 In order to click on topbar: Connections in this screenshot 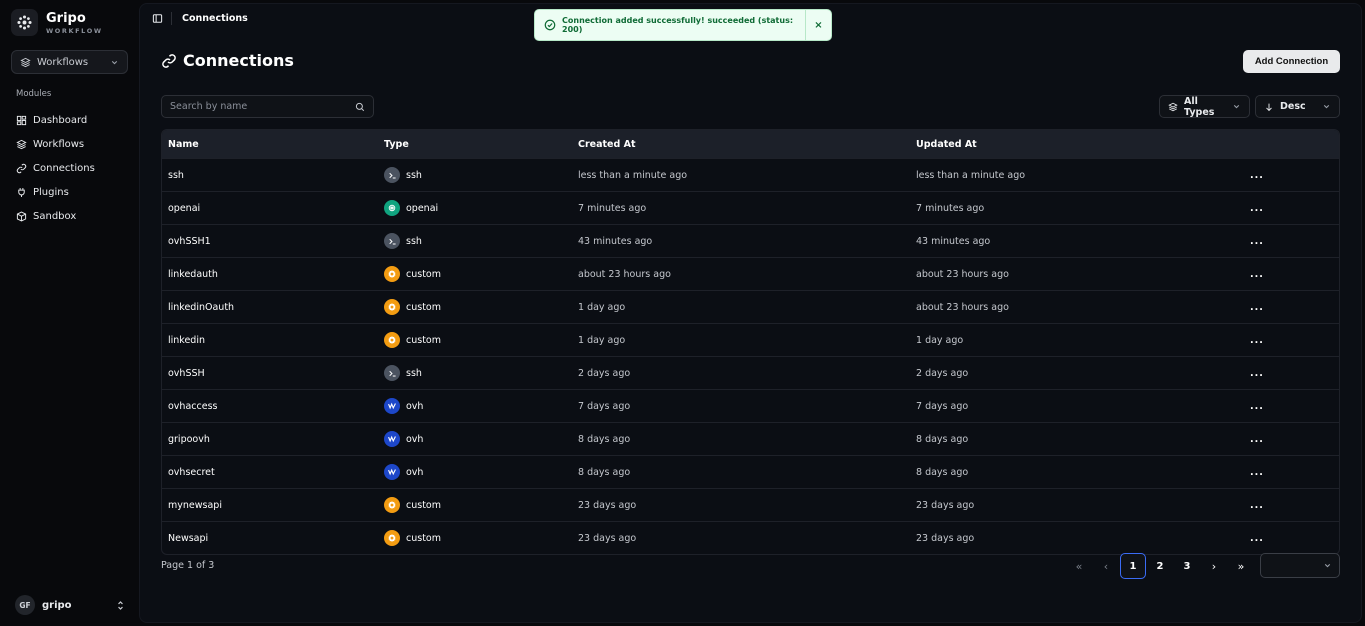, I will do `click(200, 18)`.